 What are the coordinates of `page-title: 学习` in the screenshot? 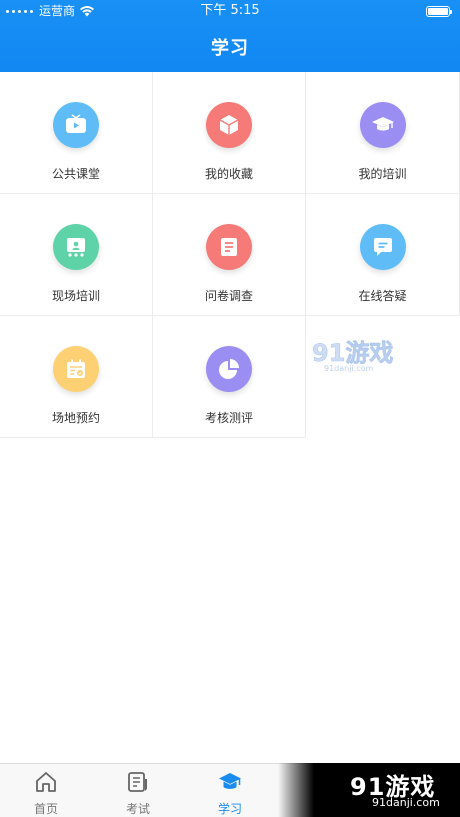 It's located at (230, 48).